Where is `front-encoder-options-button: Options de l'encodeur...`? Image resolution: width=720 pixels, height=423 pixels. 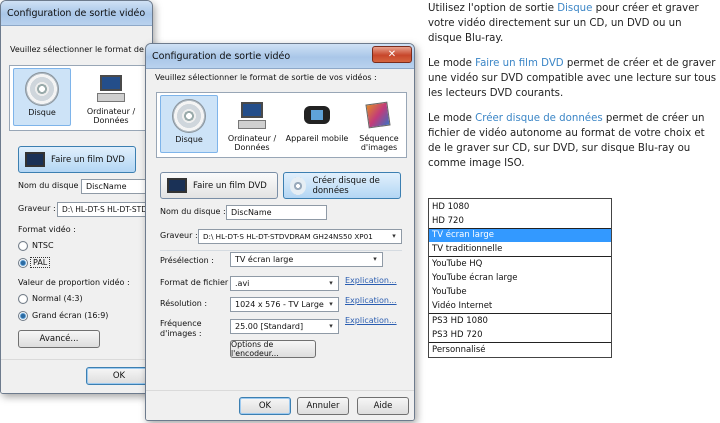
front-encoder-options-button: Options de l'encodeur... is located at coordinates (273, 349).